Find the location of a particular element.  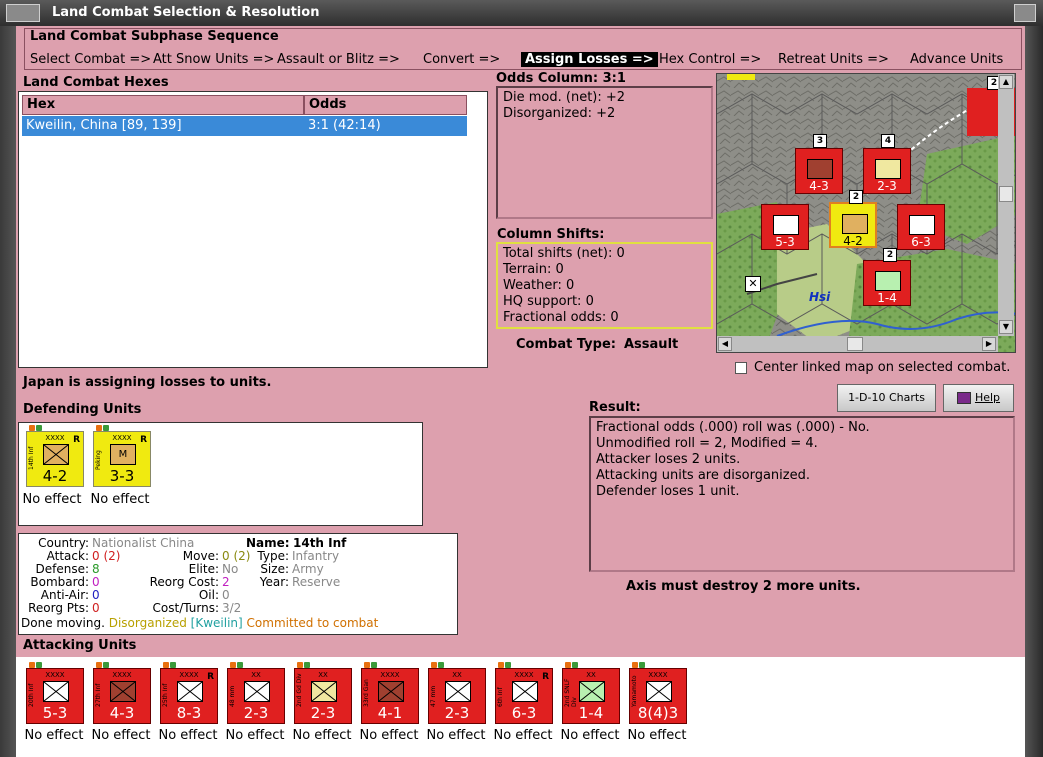

column-header-odds: Odds is located at coordinates (385, 105).